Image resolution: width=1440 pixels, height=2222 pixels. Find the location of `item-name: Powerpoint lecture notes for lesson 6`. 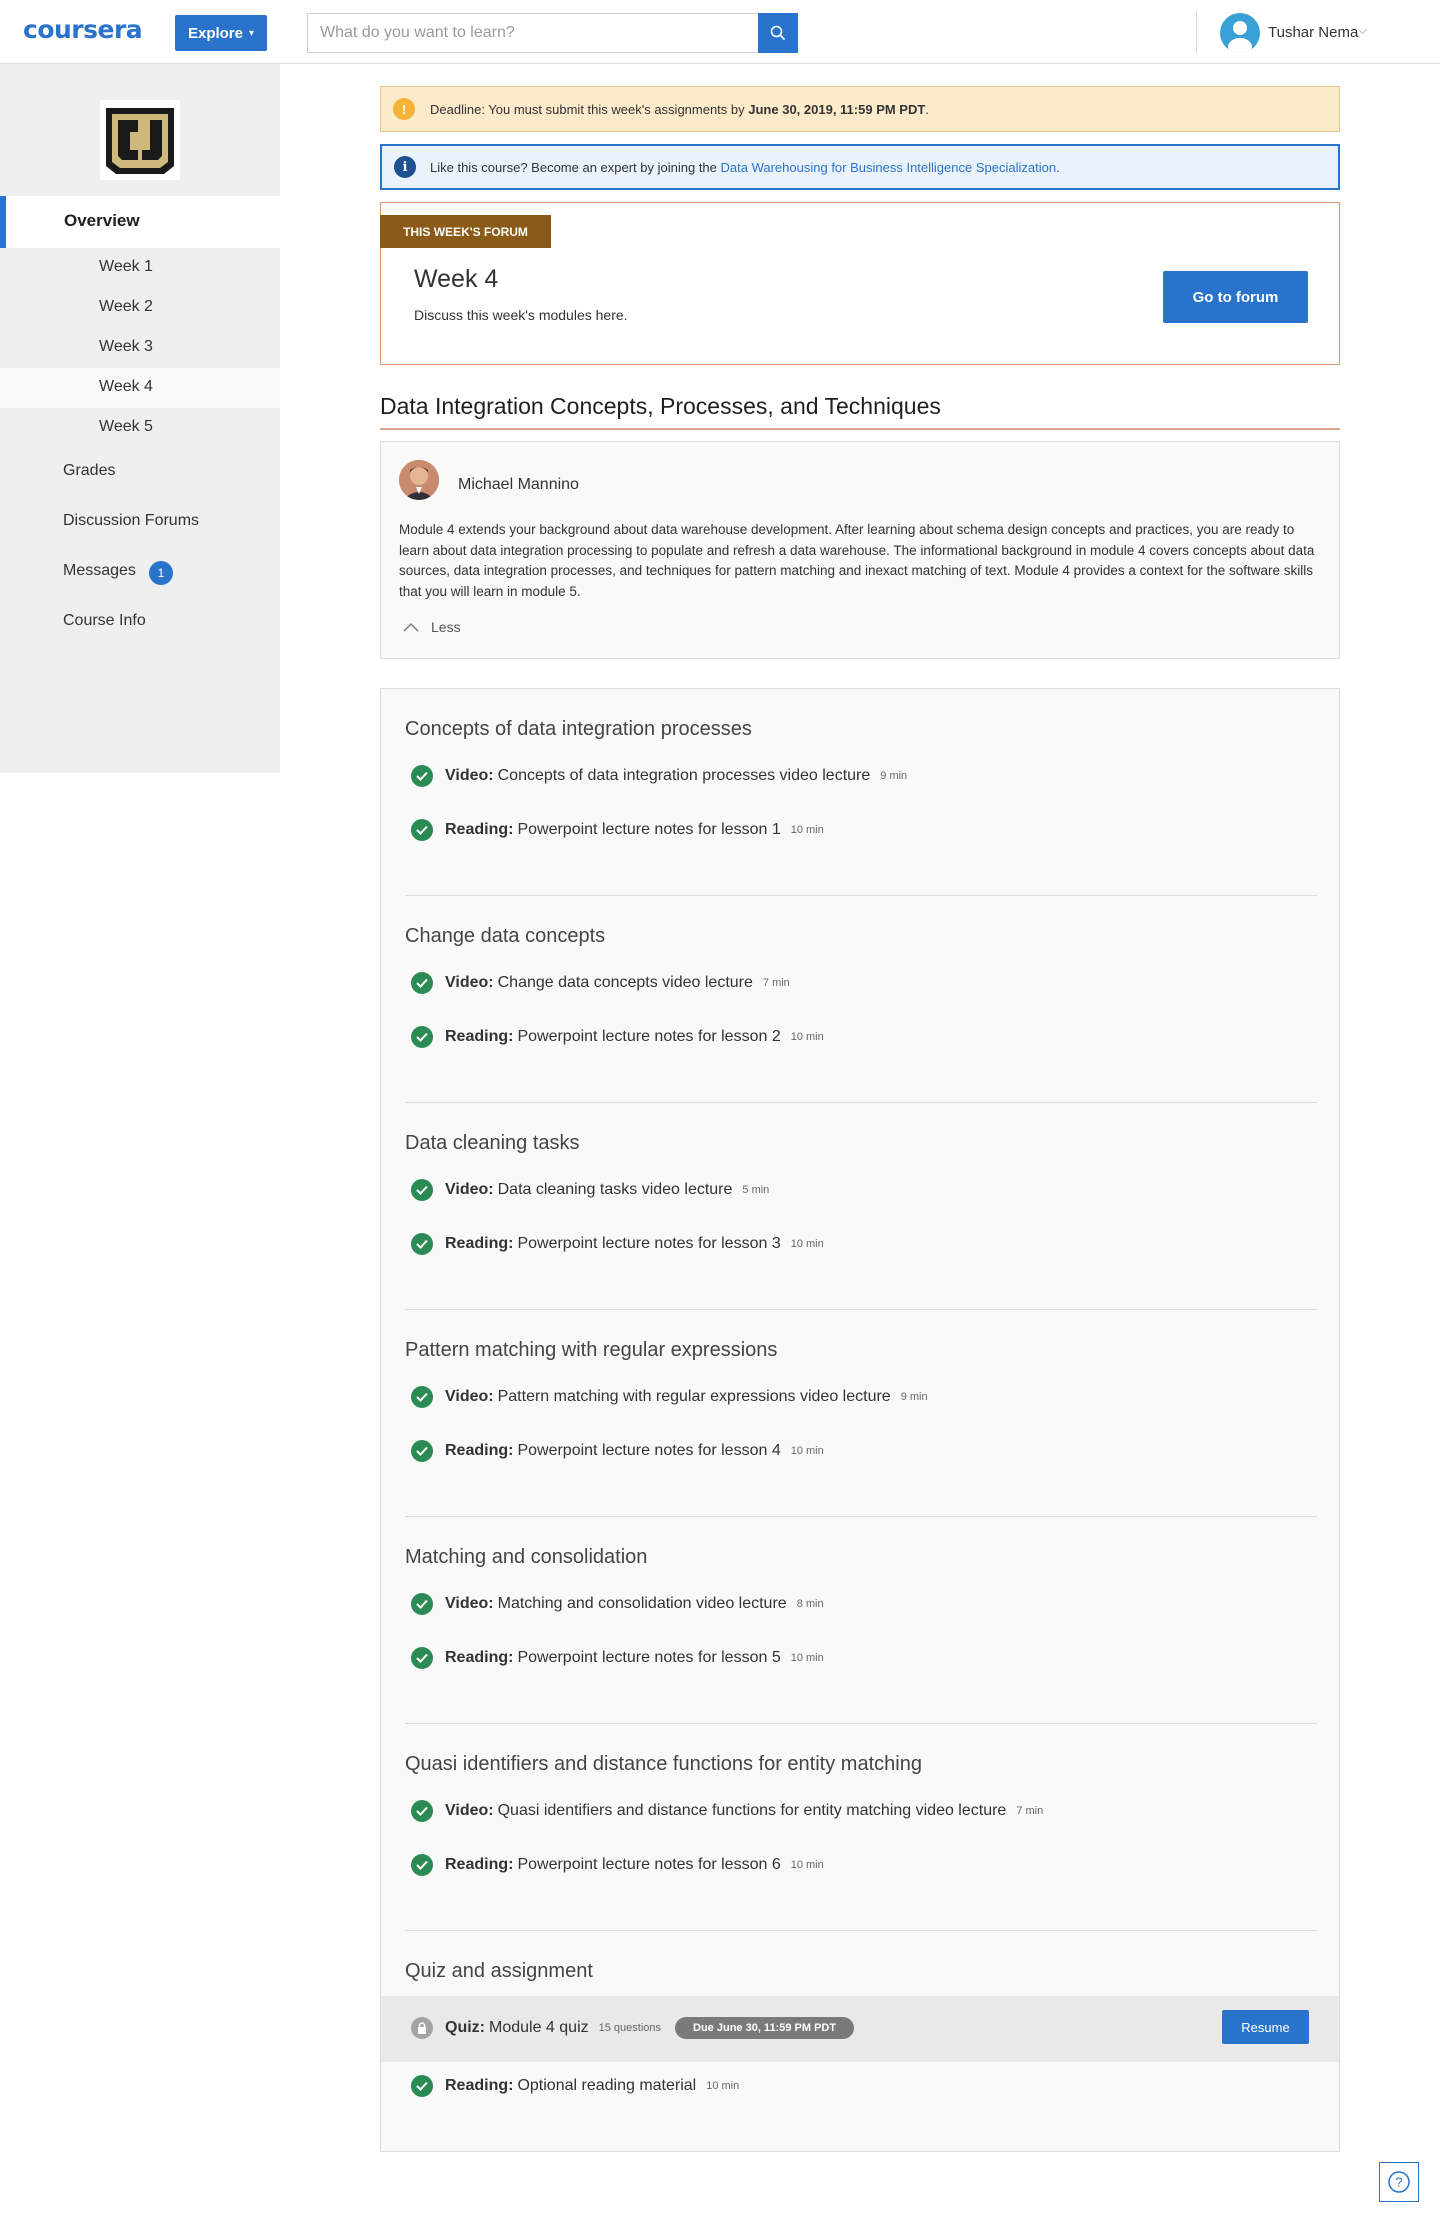

item-name: Powerpoint lecture notes for lesson 6 is located at coordinates (649, 1864).